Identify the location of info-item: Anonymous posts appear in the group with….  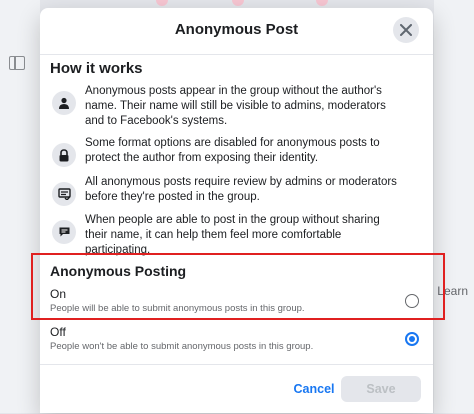
(232, 106).